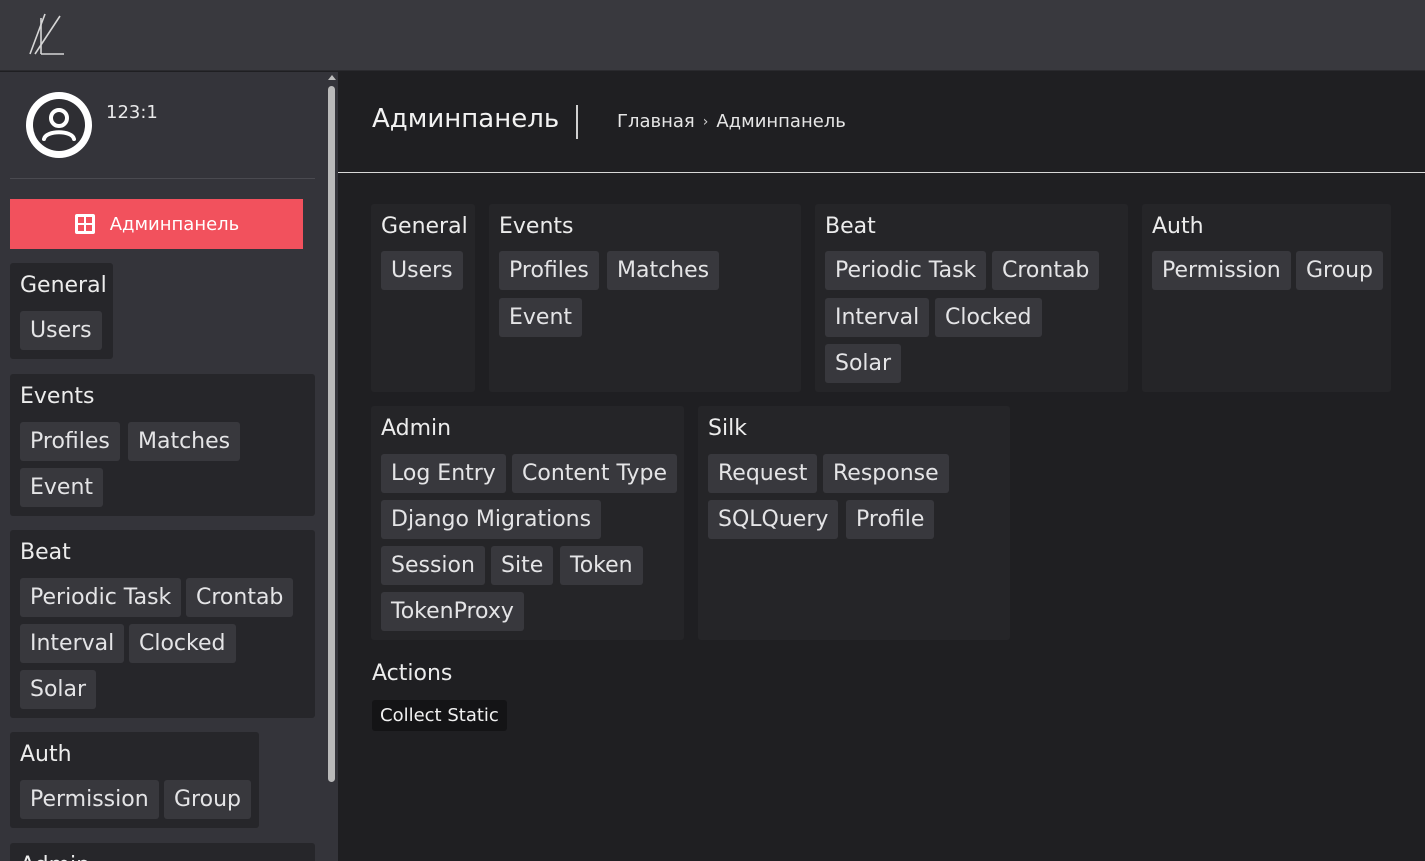 The height and width of the screenshot is (861, 1425). I want to click on sidebar-group-events: Events Profiles Matches Event, so click(162, 445).